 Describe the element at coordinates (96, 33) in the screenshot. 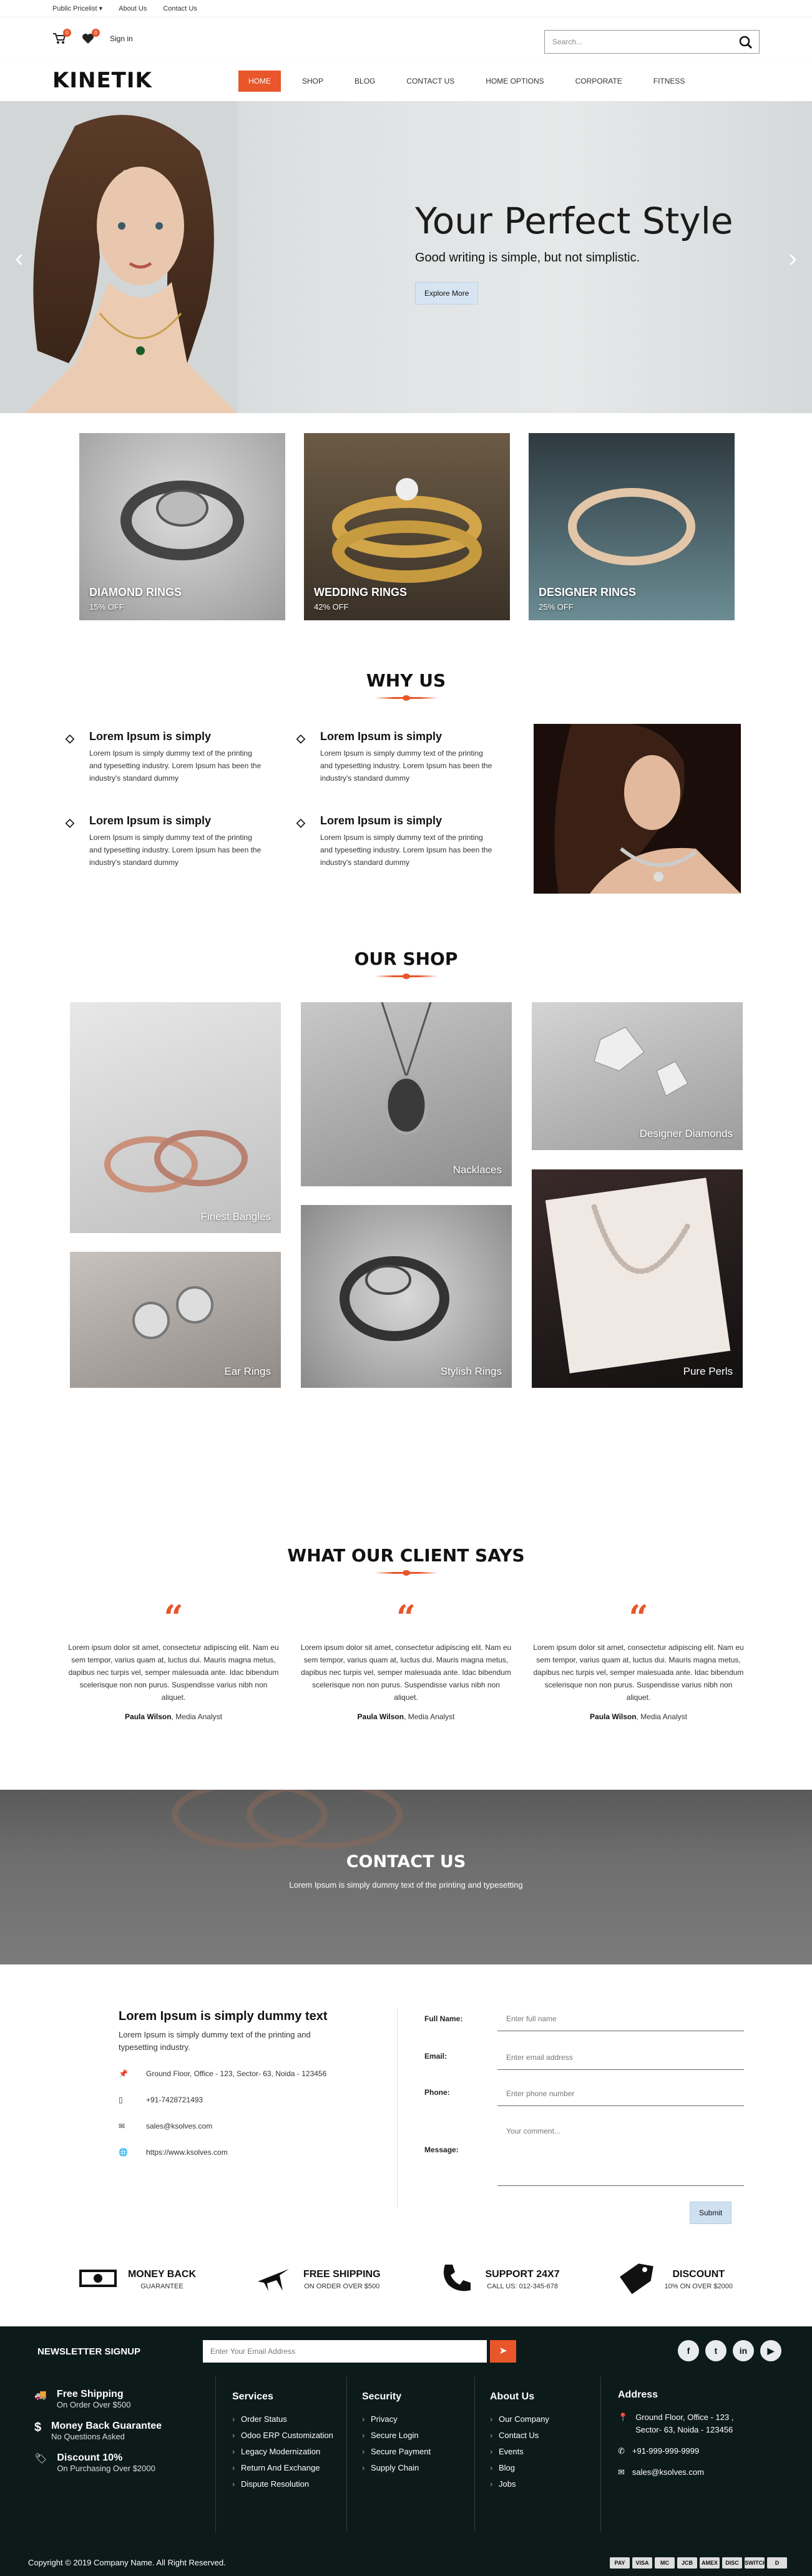

I see `wishlist-count-badge: 0` at that location.